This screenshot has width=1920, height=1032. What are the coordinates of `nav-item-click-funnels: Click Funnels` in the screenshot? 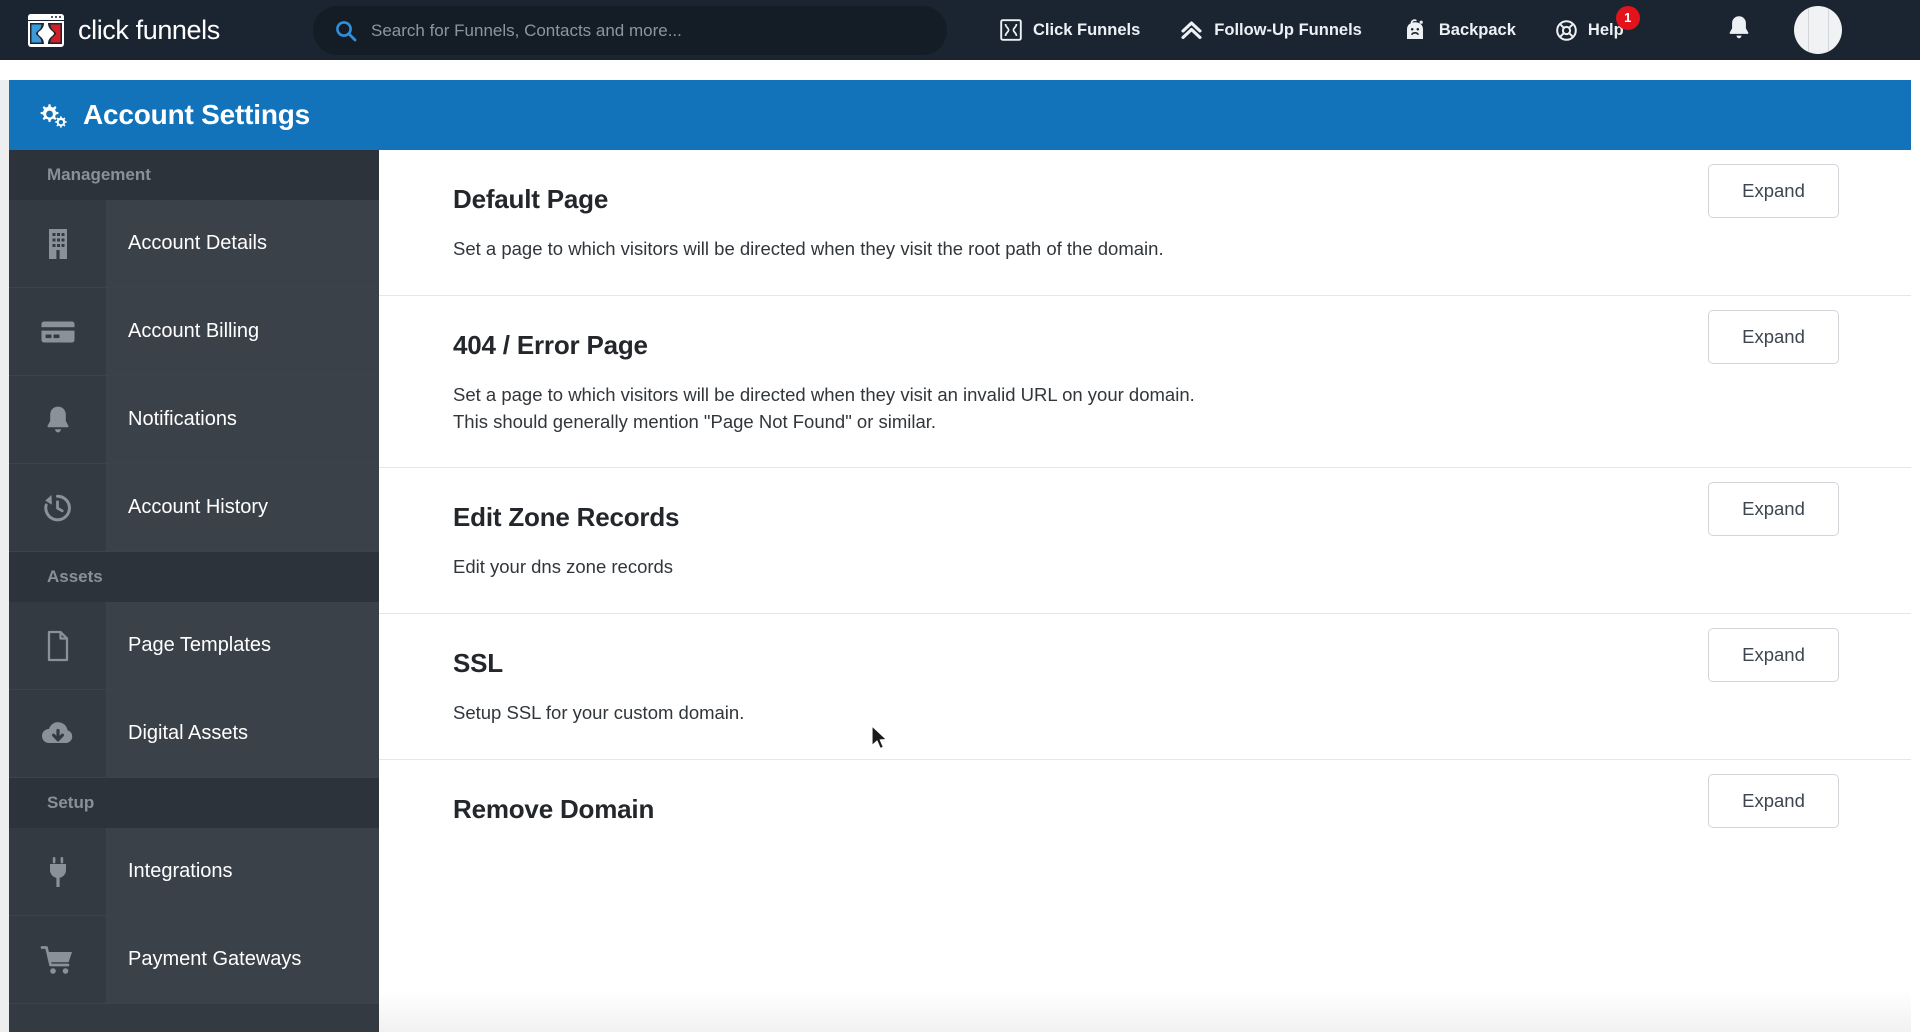 It's located at (1070, 30).